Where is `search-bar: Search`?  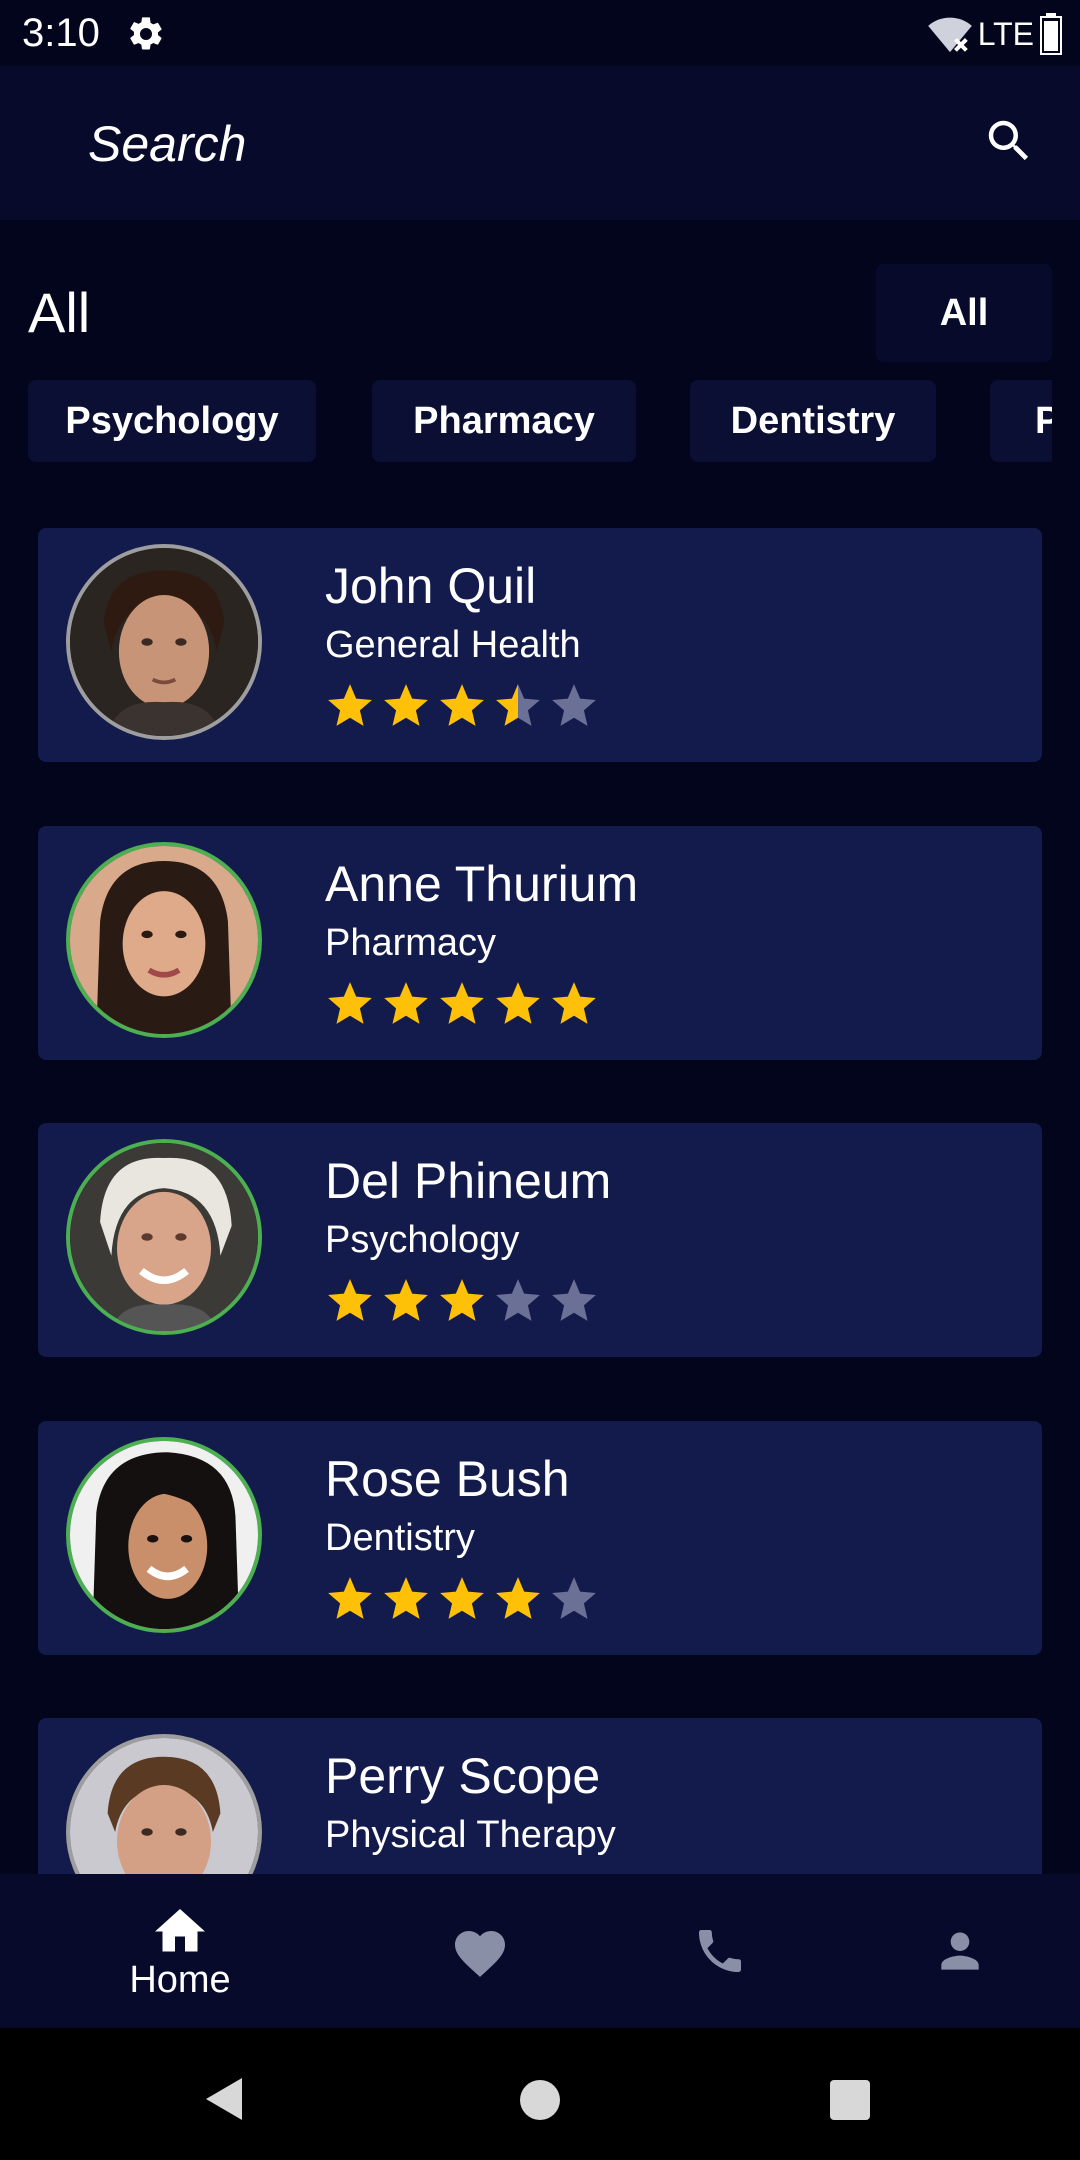 search-bar: Search is located at coordinates (540, 143).